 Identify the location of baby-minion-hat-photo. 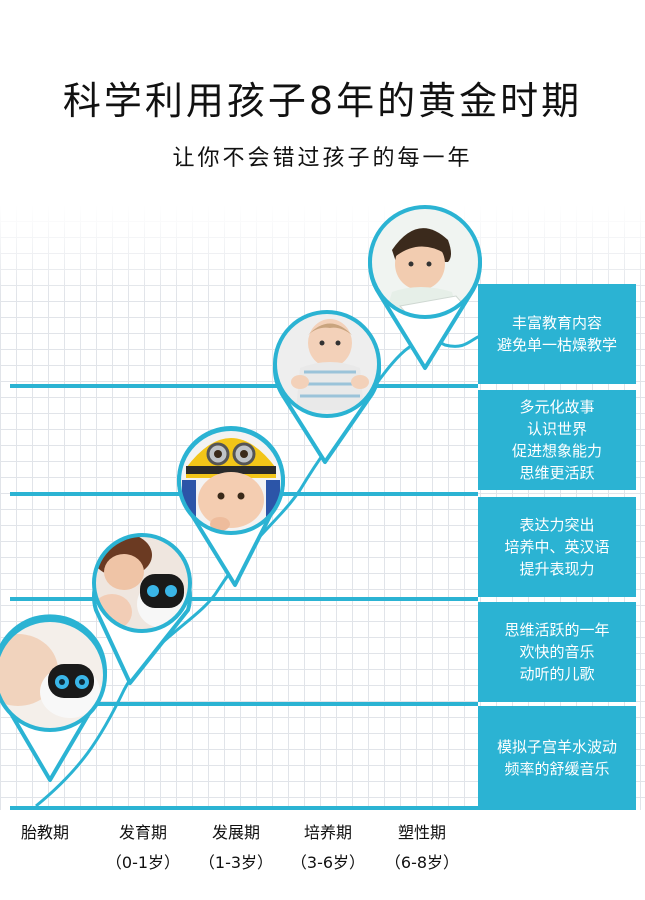
(231, 481).